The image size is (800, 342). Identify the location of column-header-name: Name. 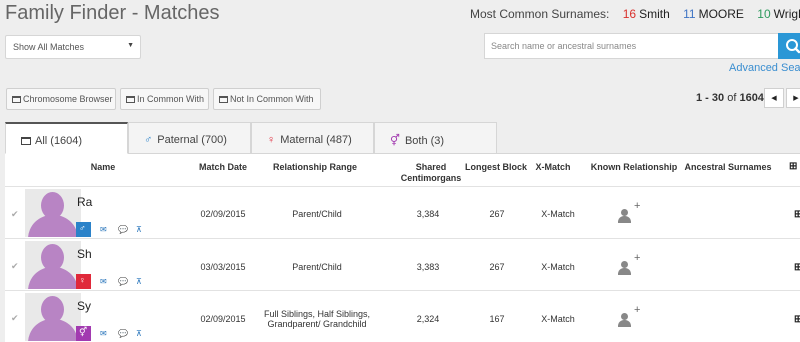
(103, 167).